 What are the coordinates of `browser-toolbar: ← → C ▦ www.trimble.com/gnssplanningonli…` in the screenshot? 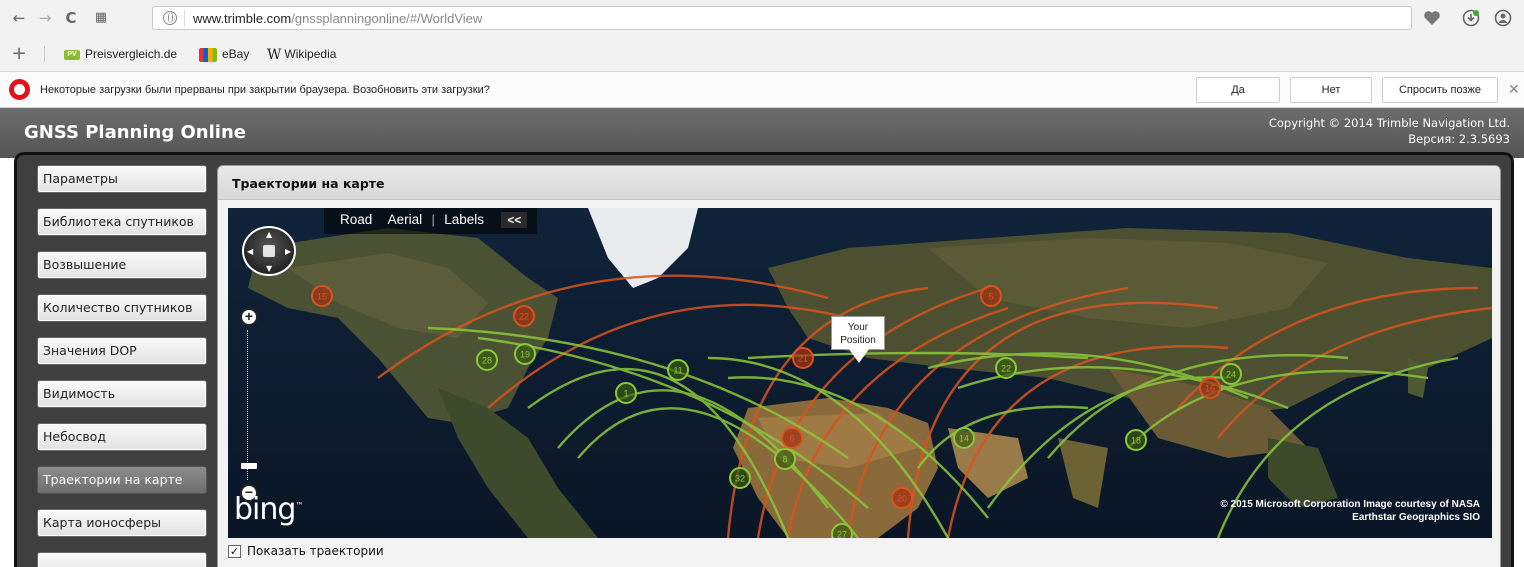 It's located at (762, 18).